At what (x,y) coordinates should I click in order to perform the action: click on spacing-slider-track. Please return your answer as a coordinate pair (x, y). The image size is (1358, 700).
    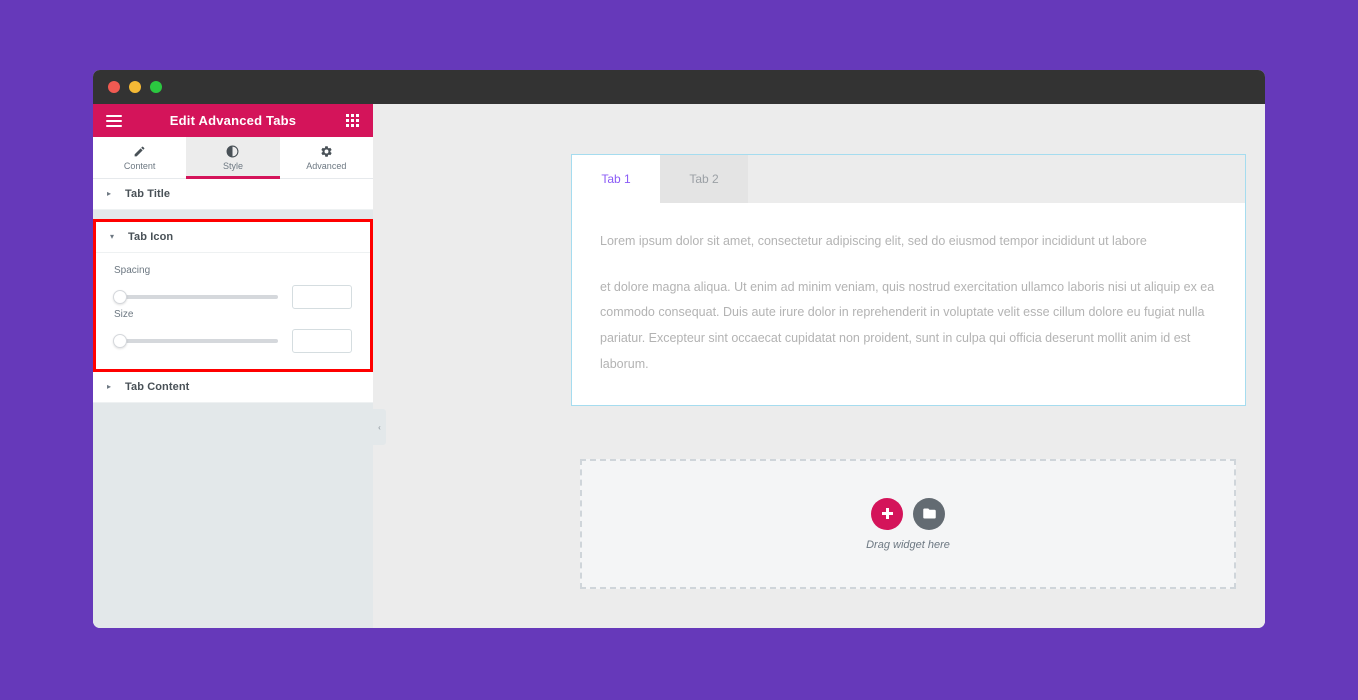
    Looking at the image, I should click on (196, 297).